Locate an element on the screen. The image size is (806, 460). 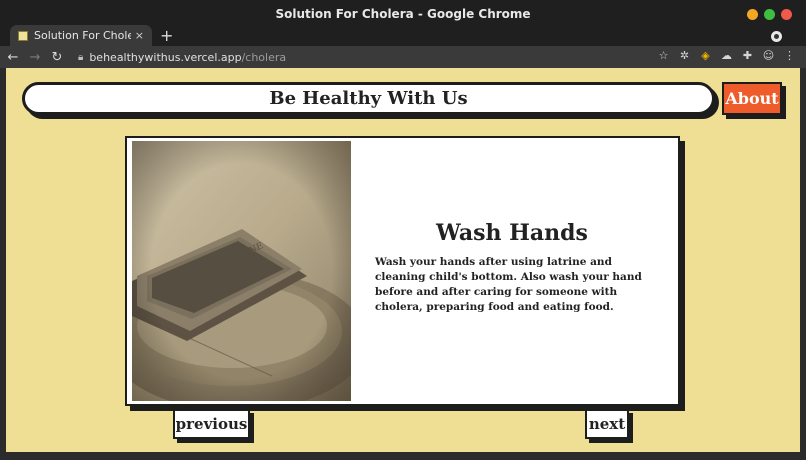
about-button: About is located at coordinates (752, 98).